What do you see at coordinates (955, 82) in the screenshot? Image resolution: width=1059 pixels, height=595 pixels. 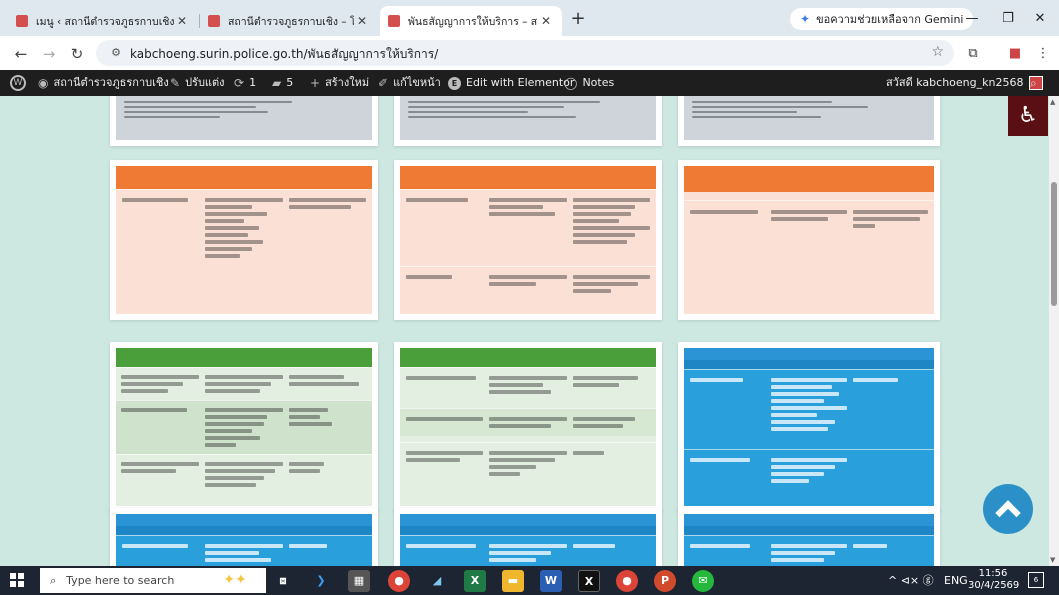 I see `user-greeting: สวัสดี kabchoeng_kn2568` at bounding box center [955, 82].